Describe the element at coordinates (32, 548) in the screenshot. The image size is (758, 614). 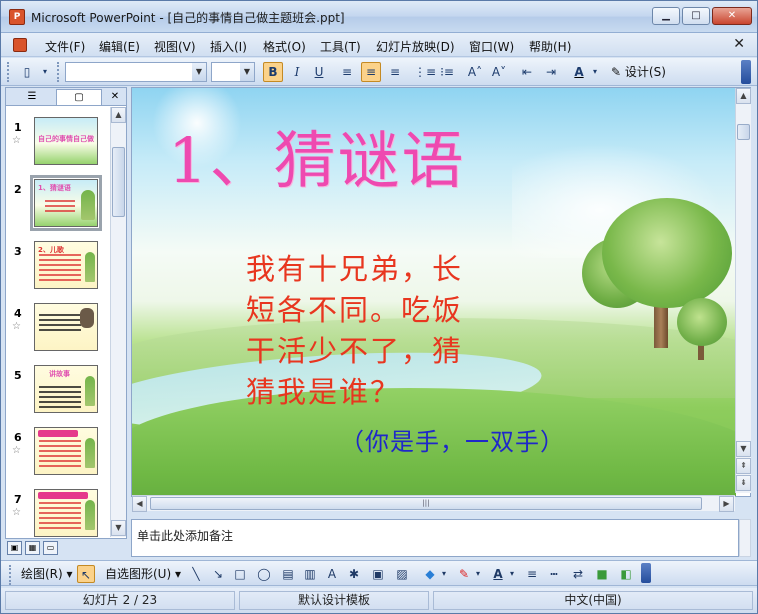
I see `slide-sorter-icon: ▦` at that location.